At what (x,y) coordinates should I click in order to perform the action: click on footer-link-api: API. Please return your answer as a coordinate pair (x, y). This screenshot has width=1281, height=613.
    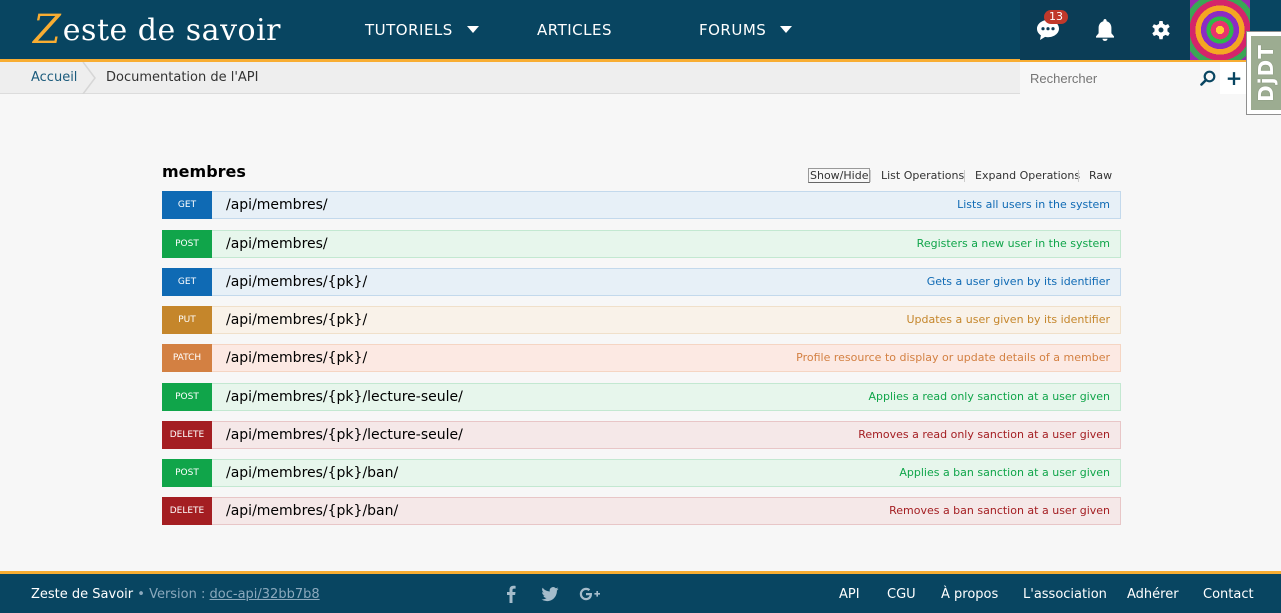
    Looking at the image, I should click on (849, 593).